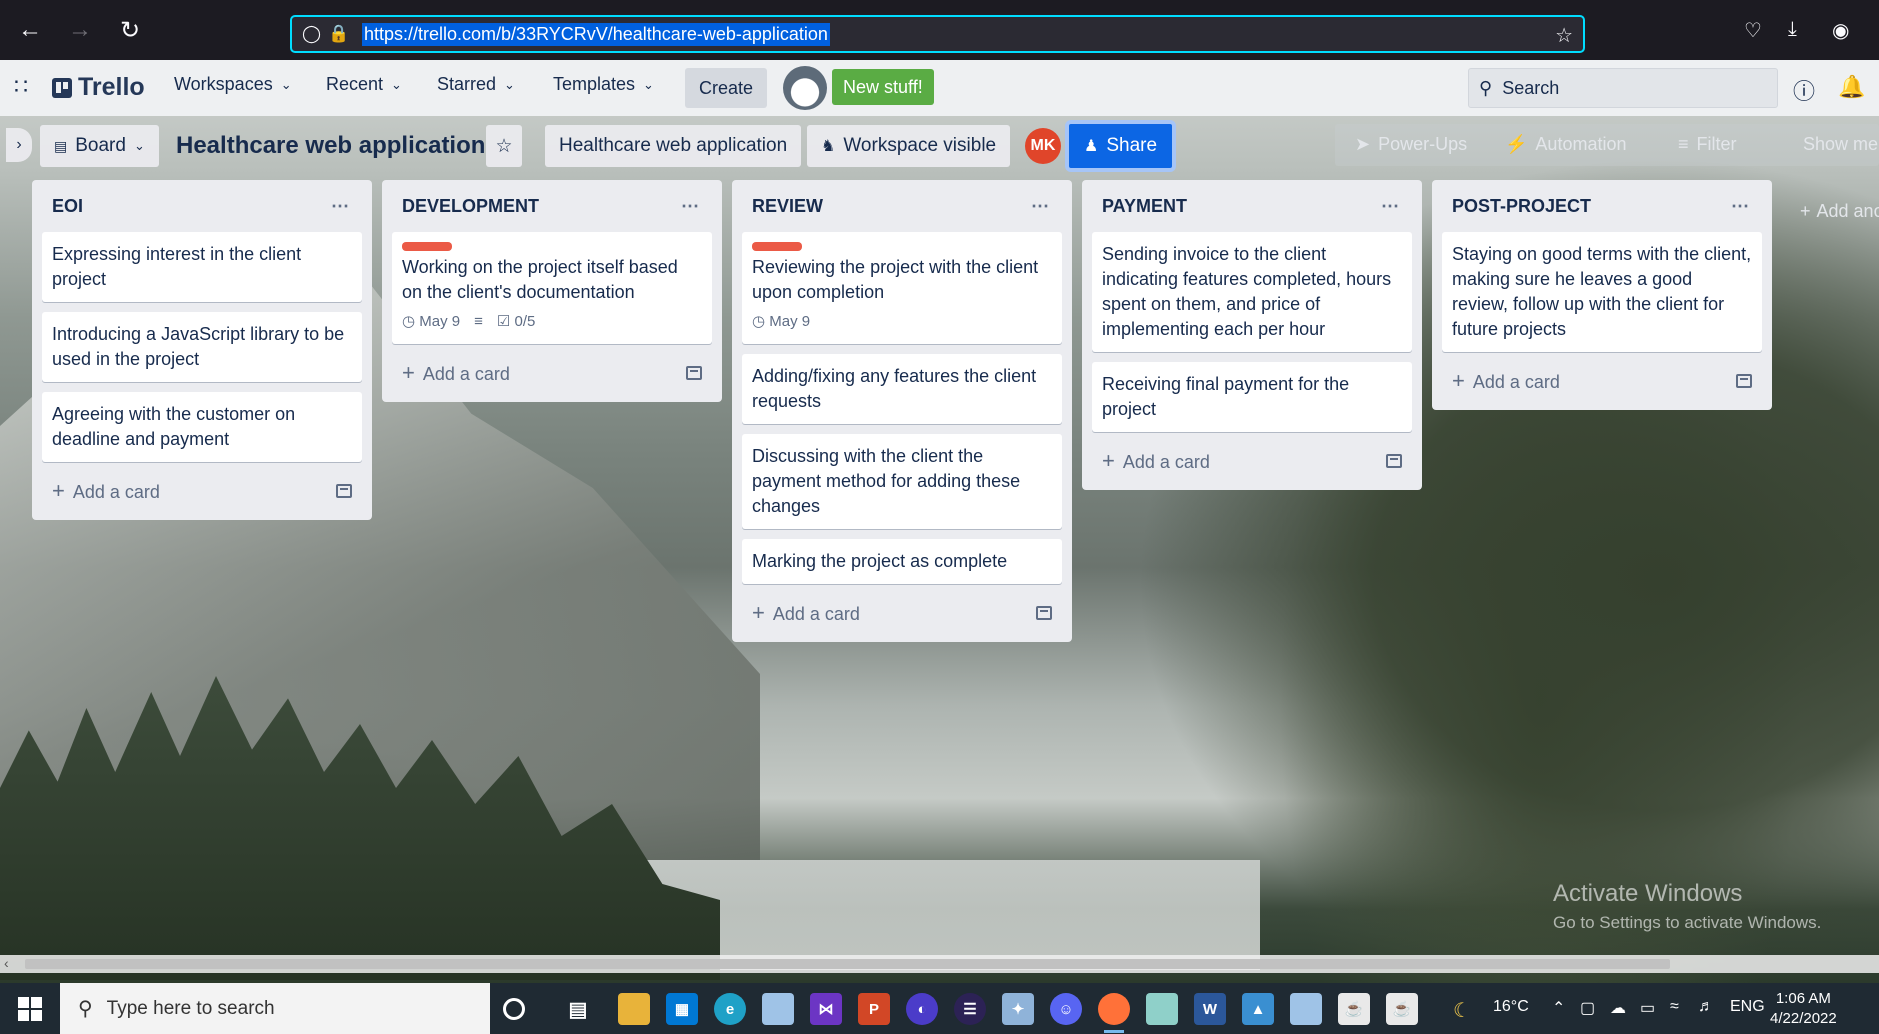 The width and height of the screenshot is (1879, 1034). Describe the element at coordinates (476, 84) in the screenshot. I see `starred-menu: Starred ⌄` at that location.